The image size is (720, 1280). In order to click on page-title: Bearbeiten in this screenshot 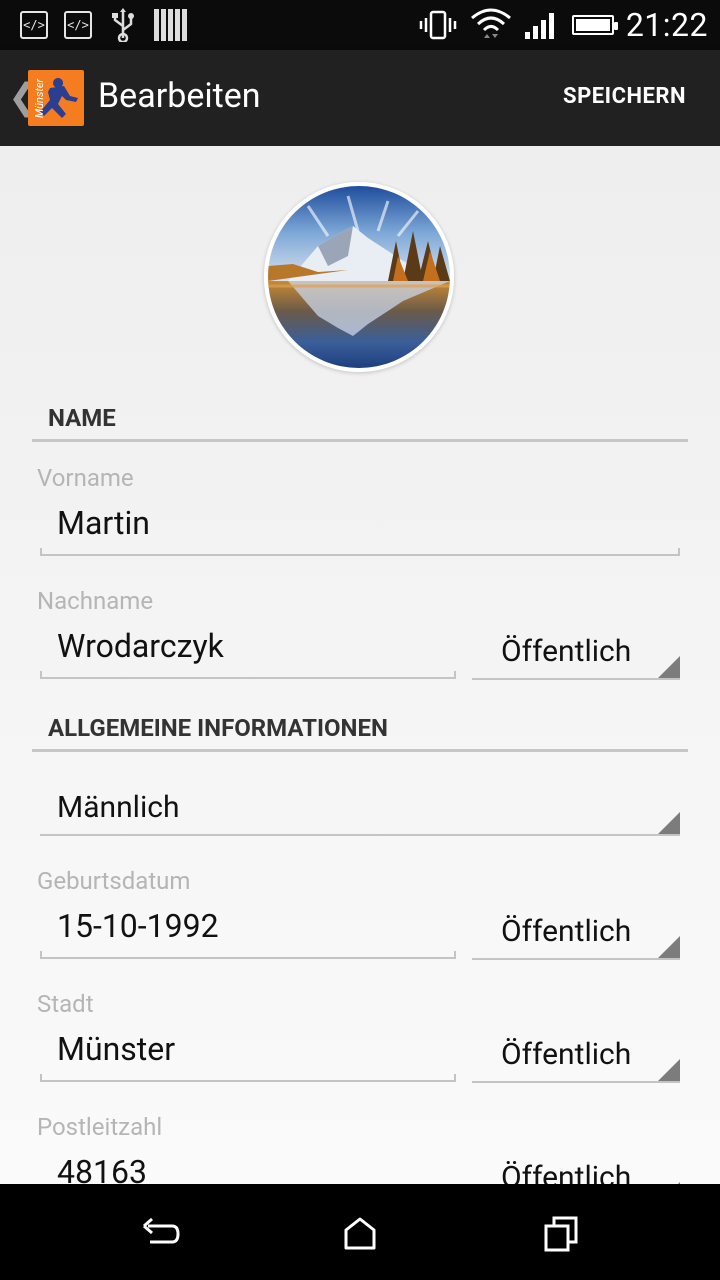, I will do `click(179, 96)`.